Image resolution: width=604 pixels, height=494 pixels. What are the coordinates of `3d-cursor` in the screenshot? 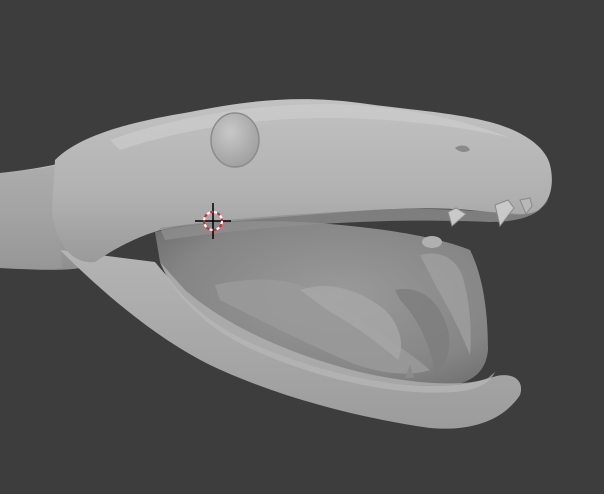 It's located at (213, 221).